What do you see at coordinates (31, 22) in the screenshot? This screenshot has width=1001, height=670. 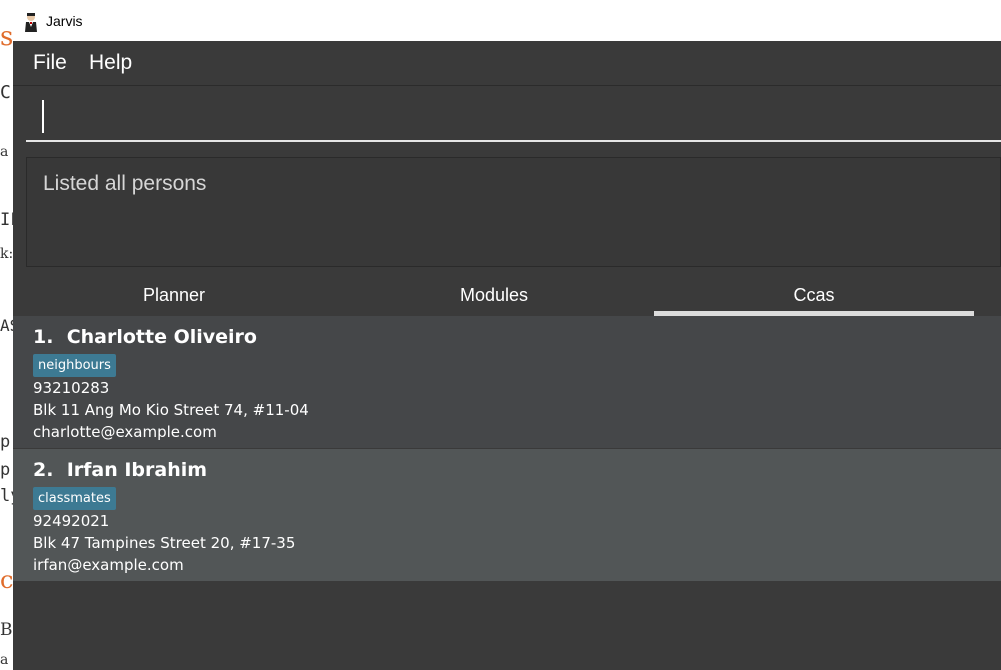 I see `butler-icon` at bounding box center [31, 22].